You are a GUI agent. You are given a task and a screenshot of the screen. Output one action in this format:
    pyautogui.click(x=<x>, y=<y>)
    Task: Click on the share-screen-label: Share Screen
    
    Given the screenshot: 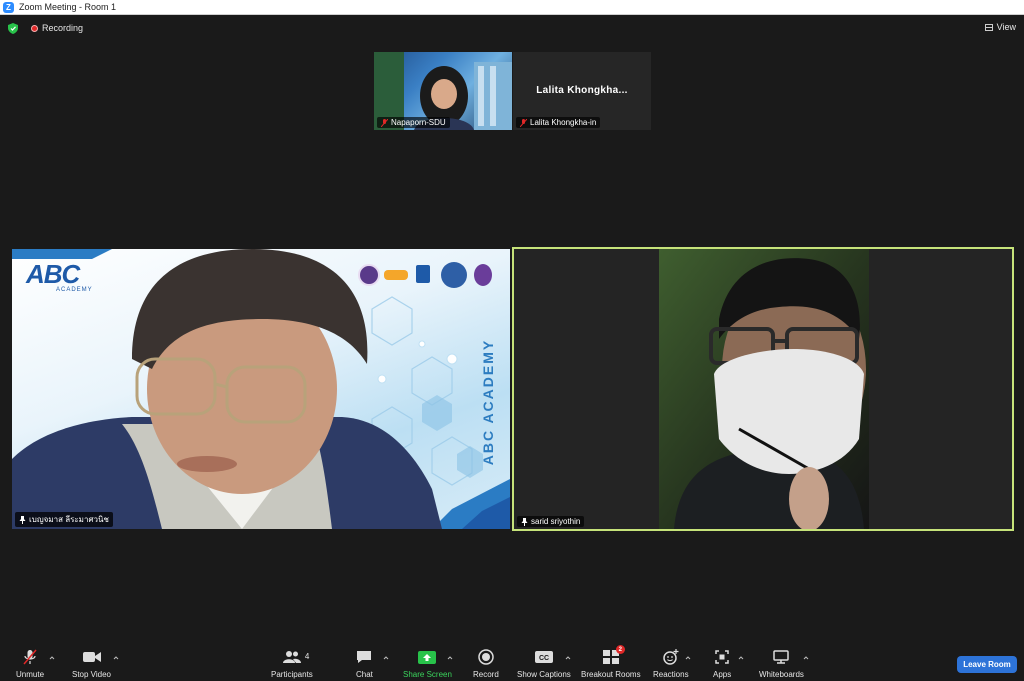 What is the action you would take?
    pyautogui.click(x=427, y=674)
    